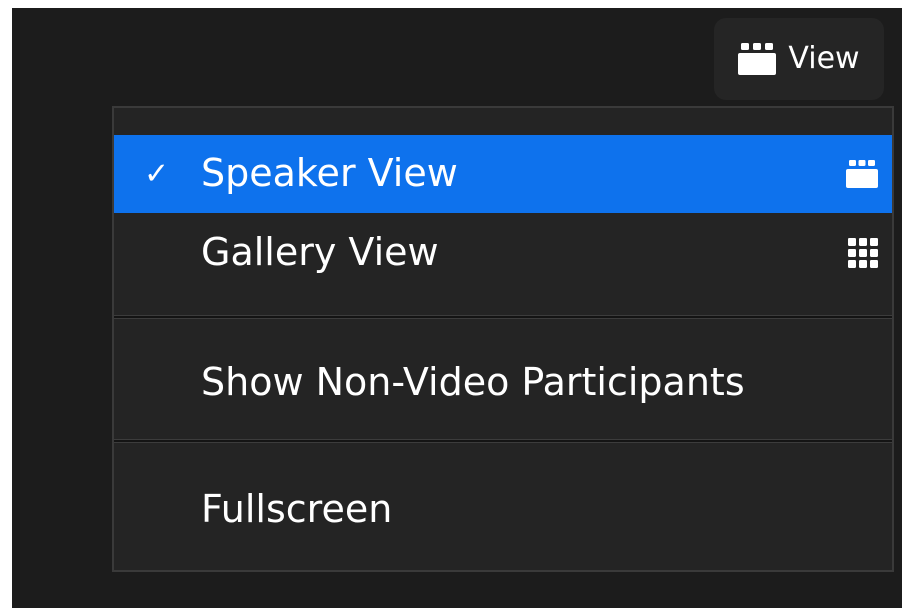  I want to click on menu-item-fullscreen: Fullscreen, so click(503, 510).